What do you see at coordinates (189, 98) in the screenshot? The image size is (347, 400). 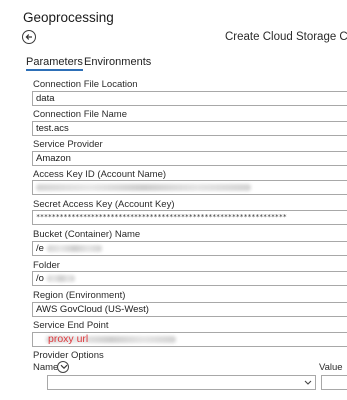 I see `connection-location-field: data` at bounding box center [189, 98].